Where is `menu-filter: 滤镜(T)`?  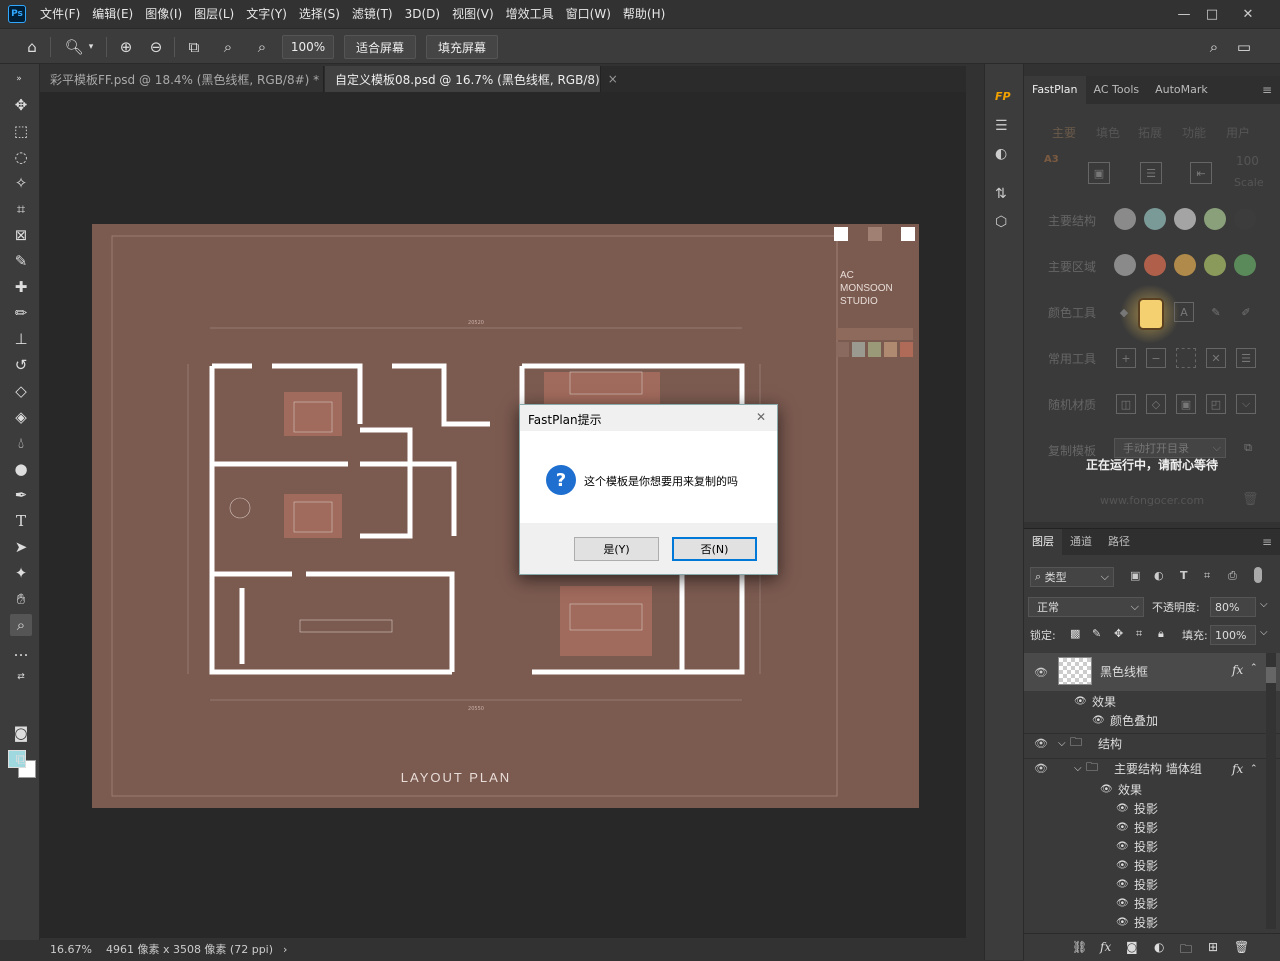
menu-filter: 滤镜(T) is located at coordinates (372, 14).